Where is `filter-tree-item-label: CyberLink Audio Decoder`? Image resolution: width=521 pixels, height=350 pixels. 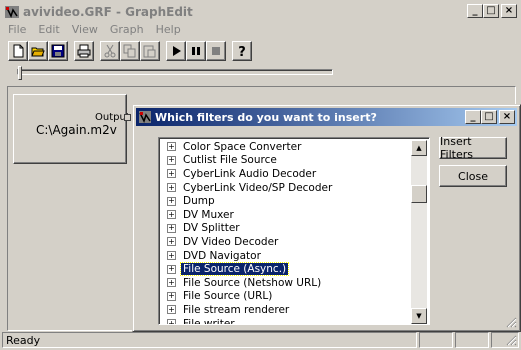
filter-tree-item-label: CyberLink Audio Decoder is located at coordinates (250, 173).